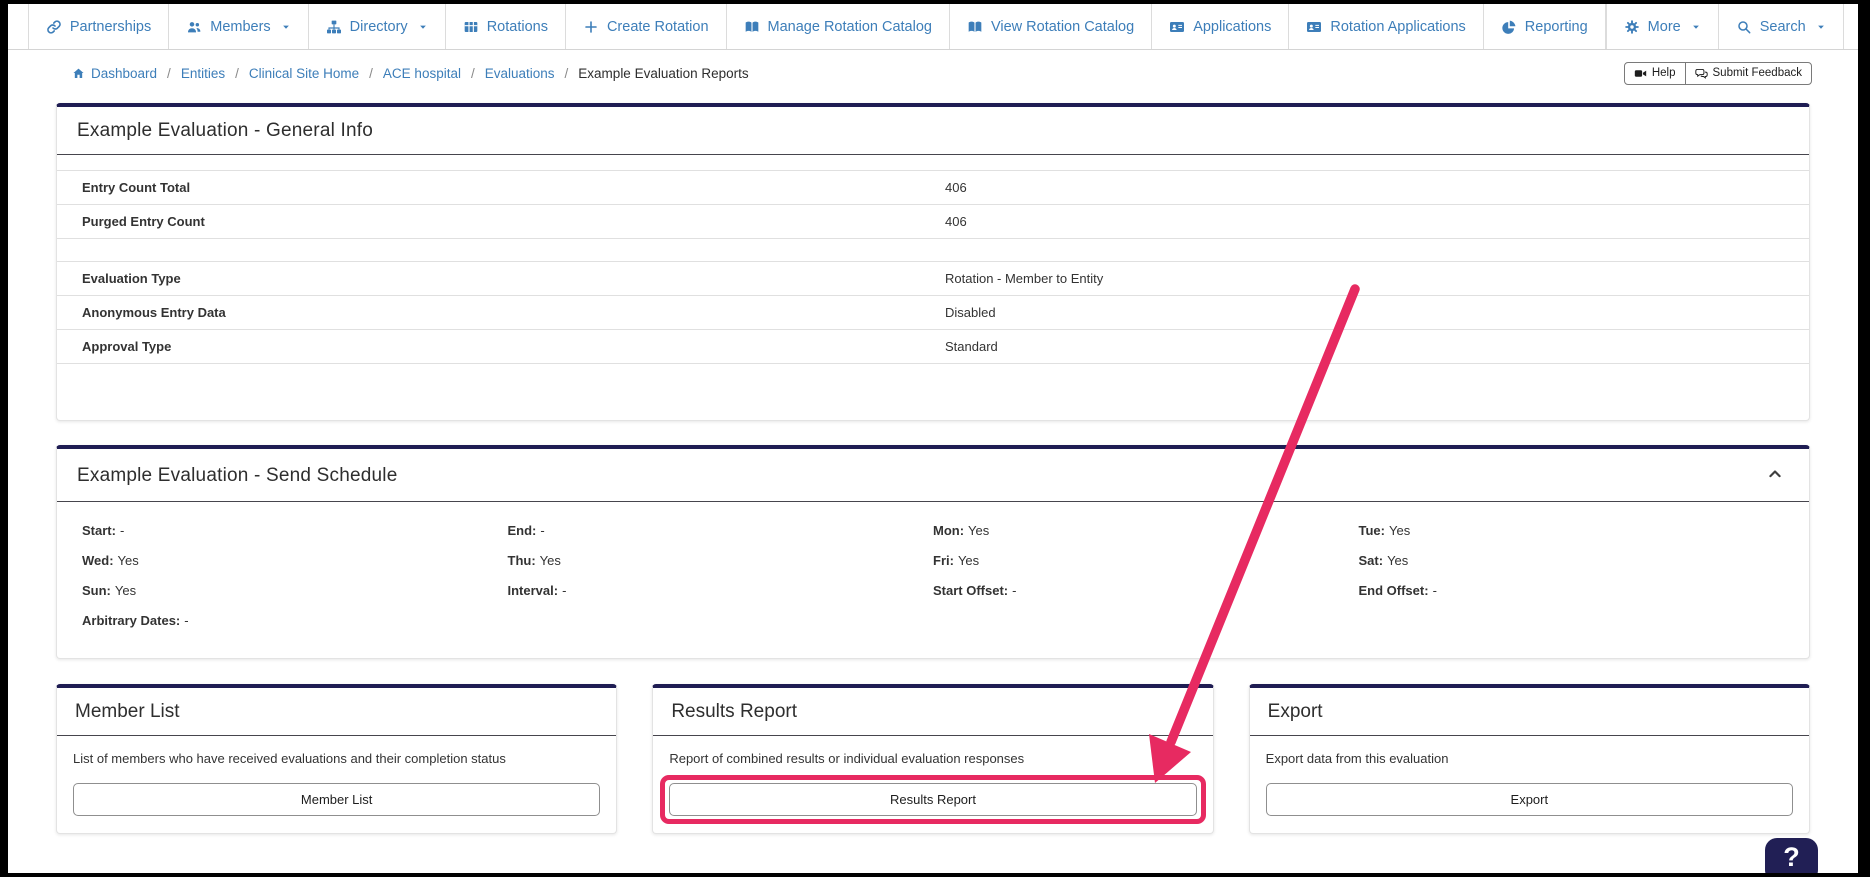 Image resolution: width=1870 pixels, height=877 pixels. Describe the element at coordinates (471, 26) in the screenshot. I see `table-icon` at that location.